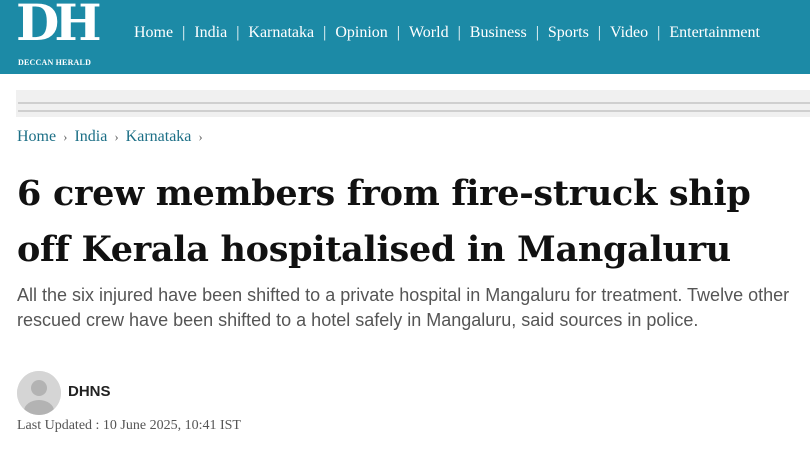 The image size is (810, 470). Describe the element at coordinates (90, 137) in the screenshot. I see `breadcrumb-india: India` at that location.